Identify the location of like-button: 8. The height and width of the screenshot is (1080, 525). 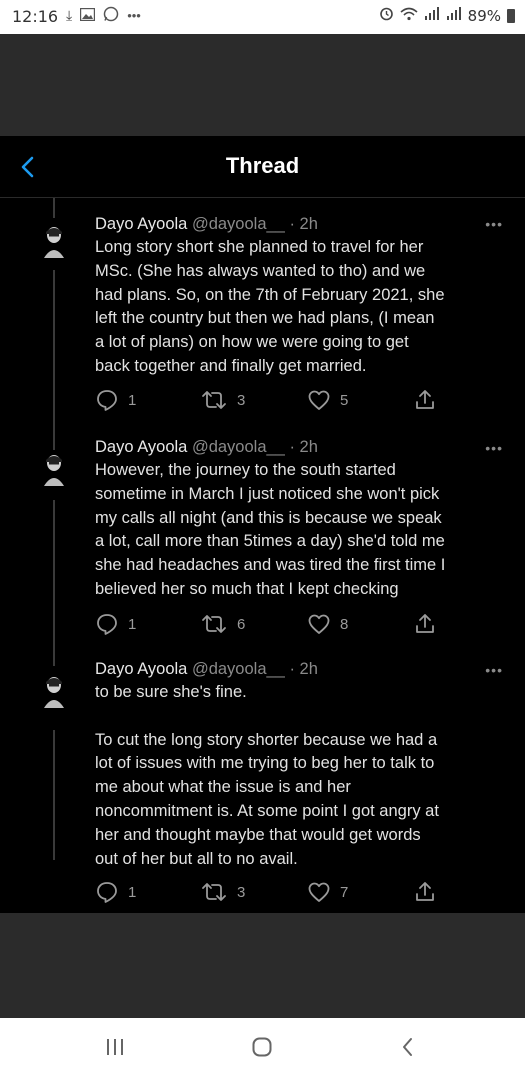
(327, 624).